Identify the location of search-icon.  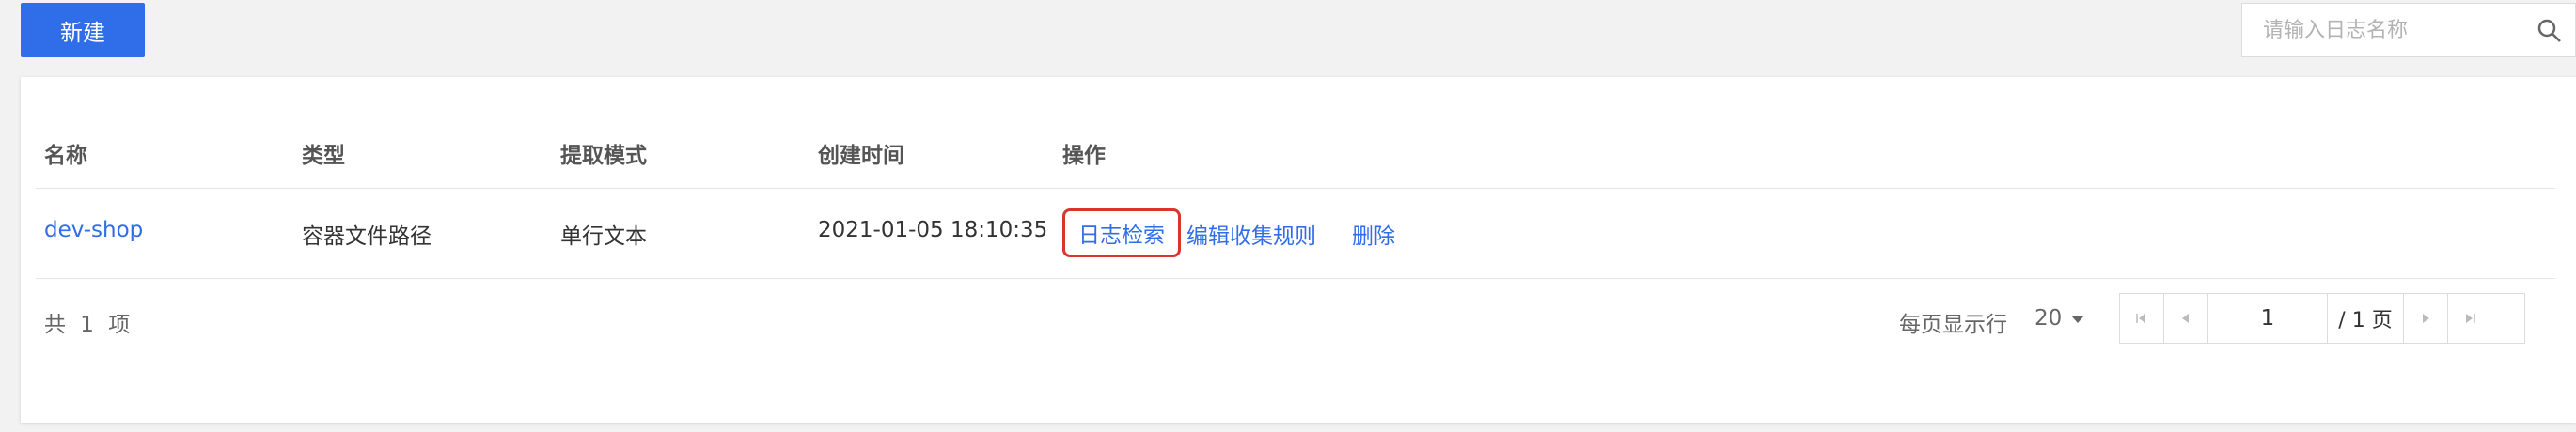
(2550, 31).